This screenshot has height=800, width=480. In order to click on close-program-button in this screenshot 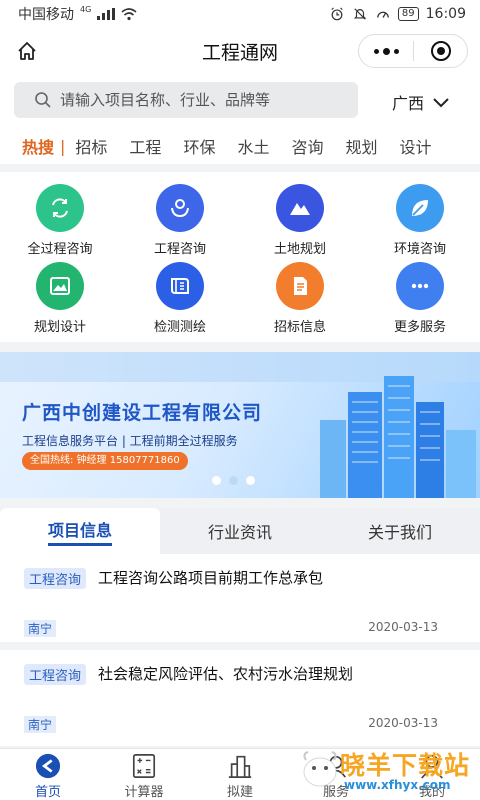, I will do `click(440, 51)`.